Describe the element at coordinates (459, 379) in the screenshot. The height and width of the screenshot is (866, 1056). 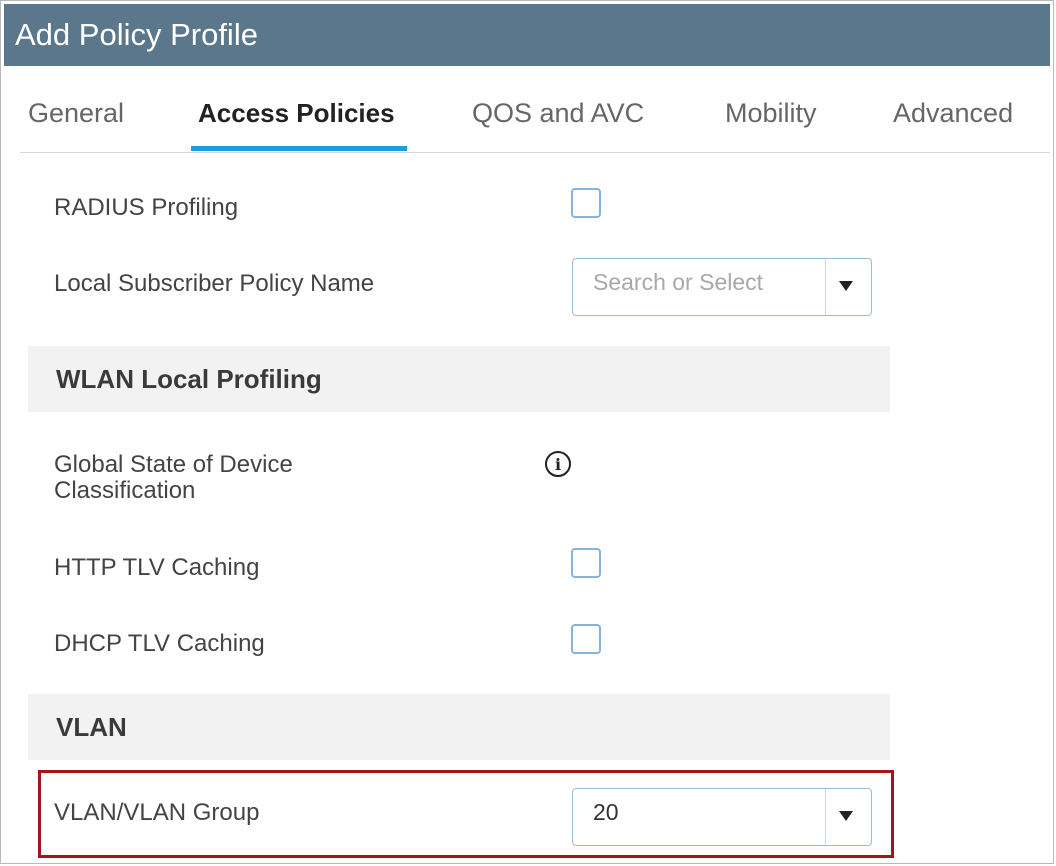
I see `section-wlan-local-profiling: WLAN Local Profiling` at that location.